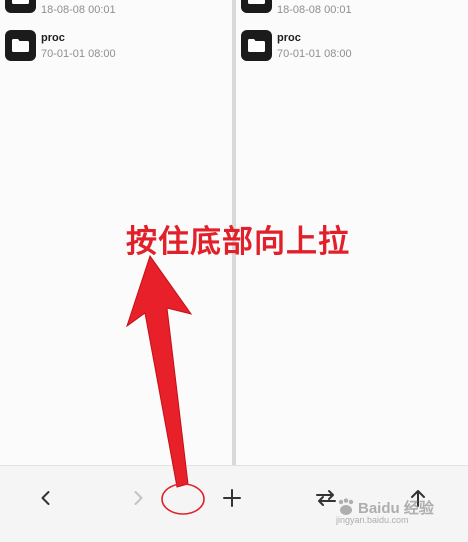  What do you see at coordinates (346, 506) in the screenshot?
I see `baidu-paw-icon` at bounding box center [346, 506].